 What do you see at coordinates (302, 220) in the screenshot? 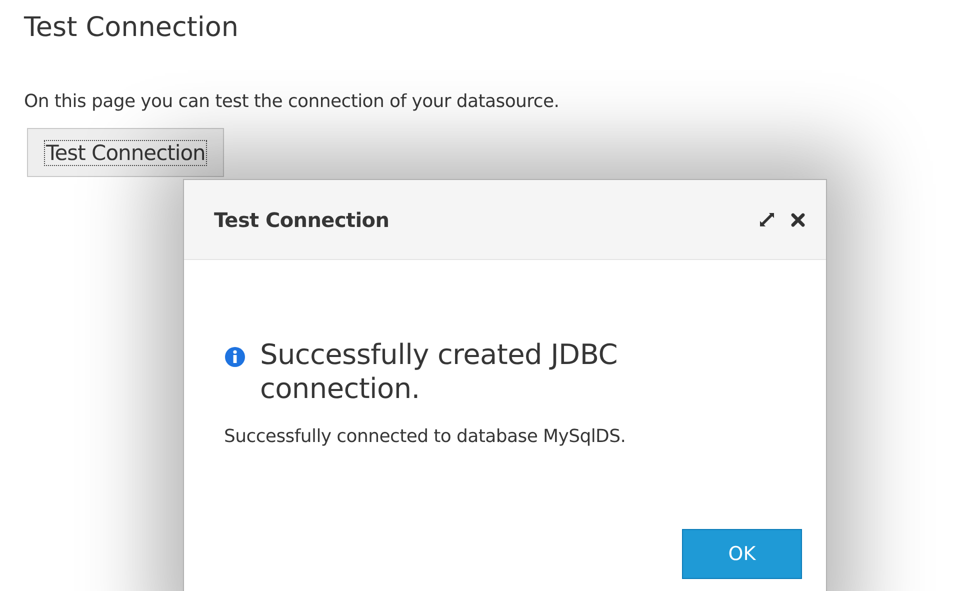
I see `dialog-title: Test Connection` at bounding box center [302, 220].